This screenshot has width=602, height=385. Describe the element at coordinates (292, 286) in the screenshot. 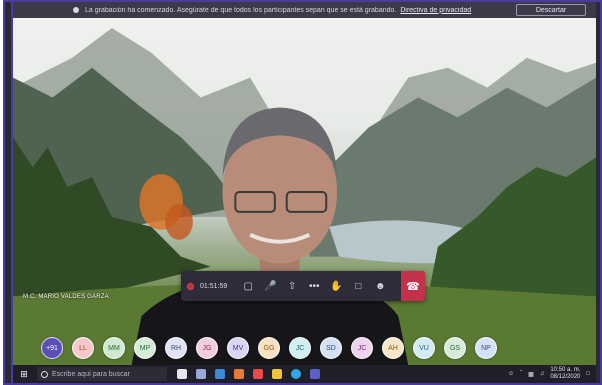

I see `share-icon: ⇧` at that location.